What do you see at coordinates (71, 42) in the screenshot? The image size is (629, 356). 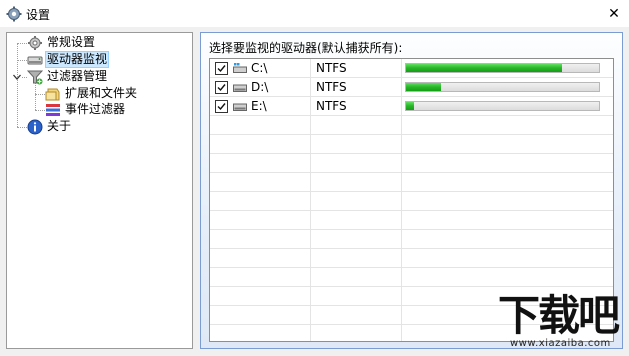 I see `tree-item-label: 常规设置` at bounding box center [71, 42].